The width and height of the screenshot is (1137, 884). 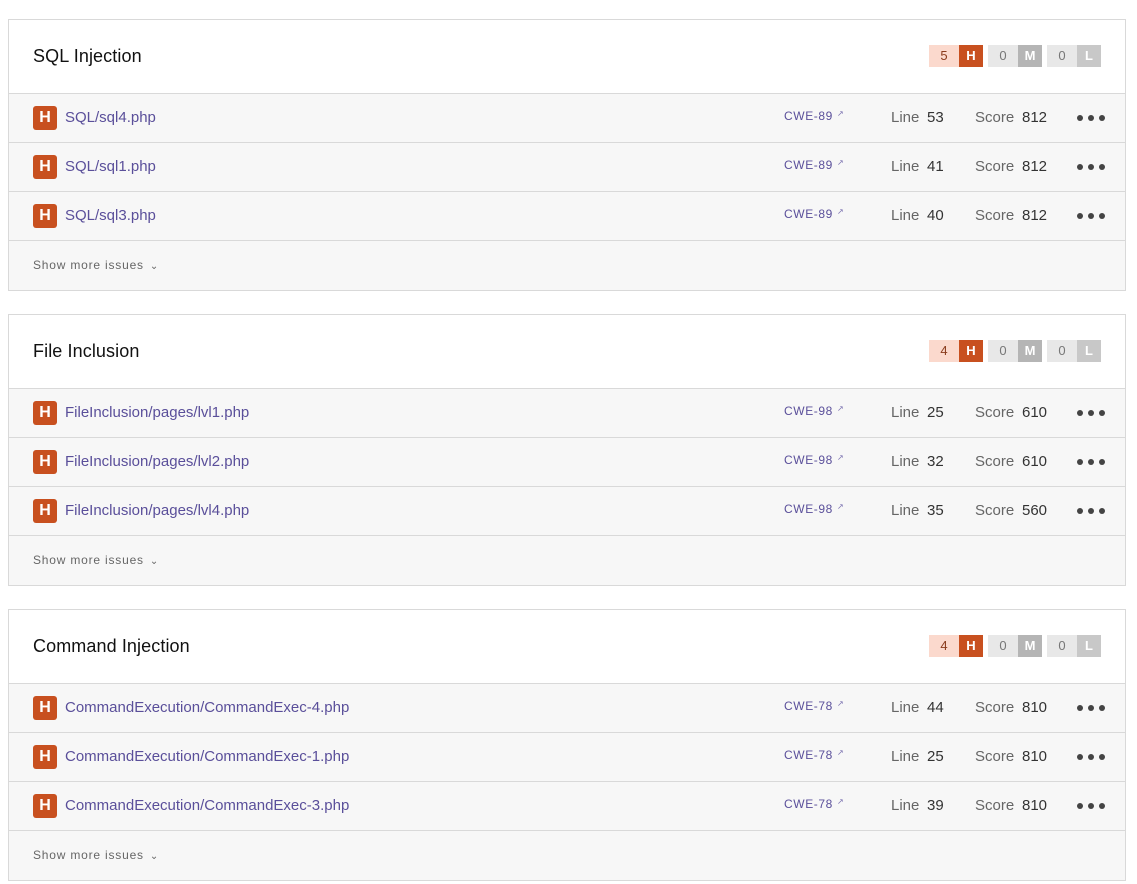 What do you see at coordinates (207, 707) in the screenshot?
I see `issue-file-link: CommandExecution/CommandExec-4.php` at bounding box center [207, 707].